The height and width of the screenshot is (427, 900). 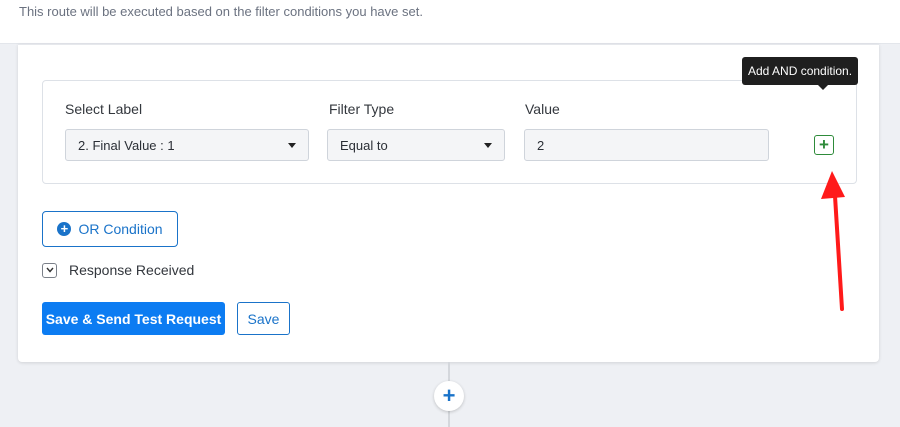 I want to click on select-label-dropdown: 2. Final Value : 1, so click(x=187, y=145).